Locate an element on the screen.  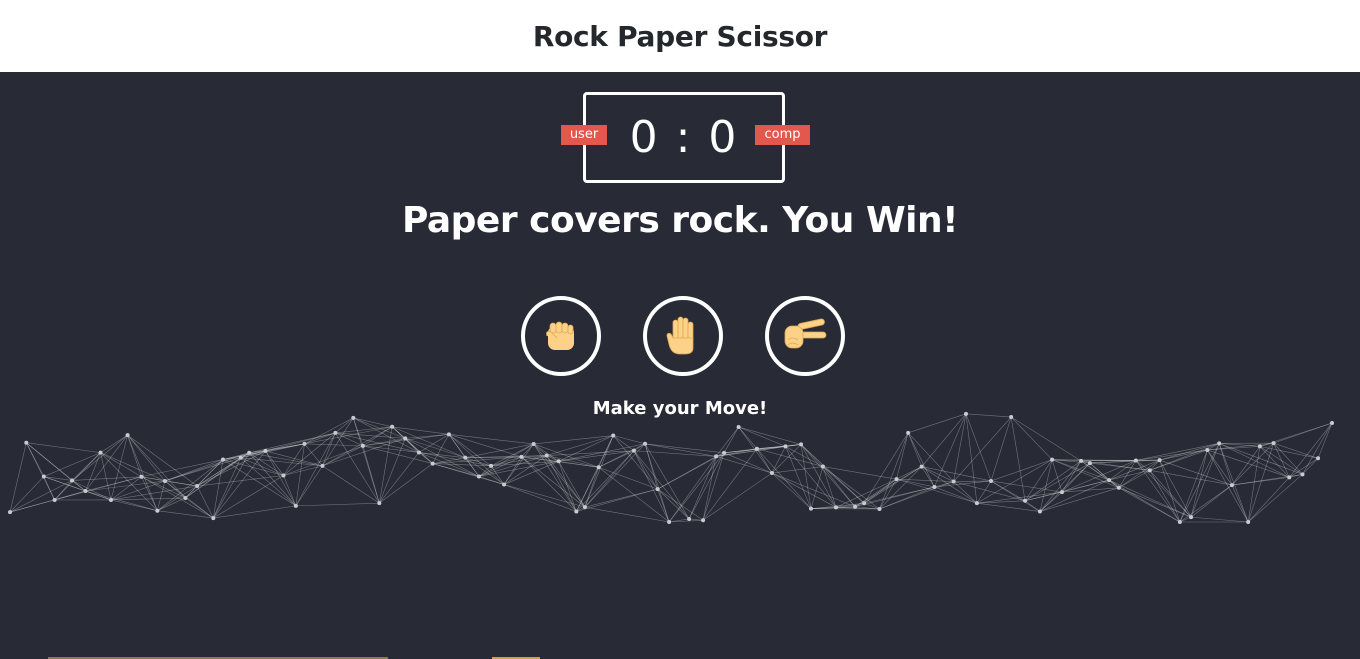
scissors-button is located at coordinates (805, 336).